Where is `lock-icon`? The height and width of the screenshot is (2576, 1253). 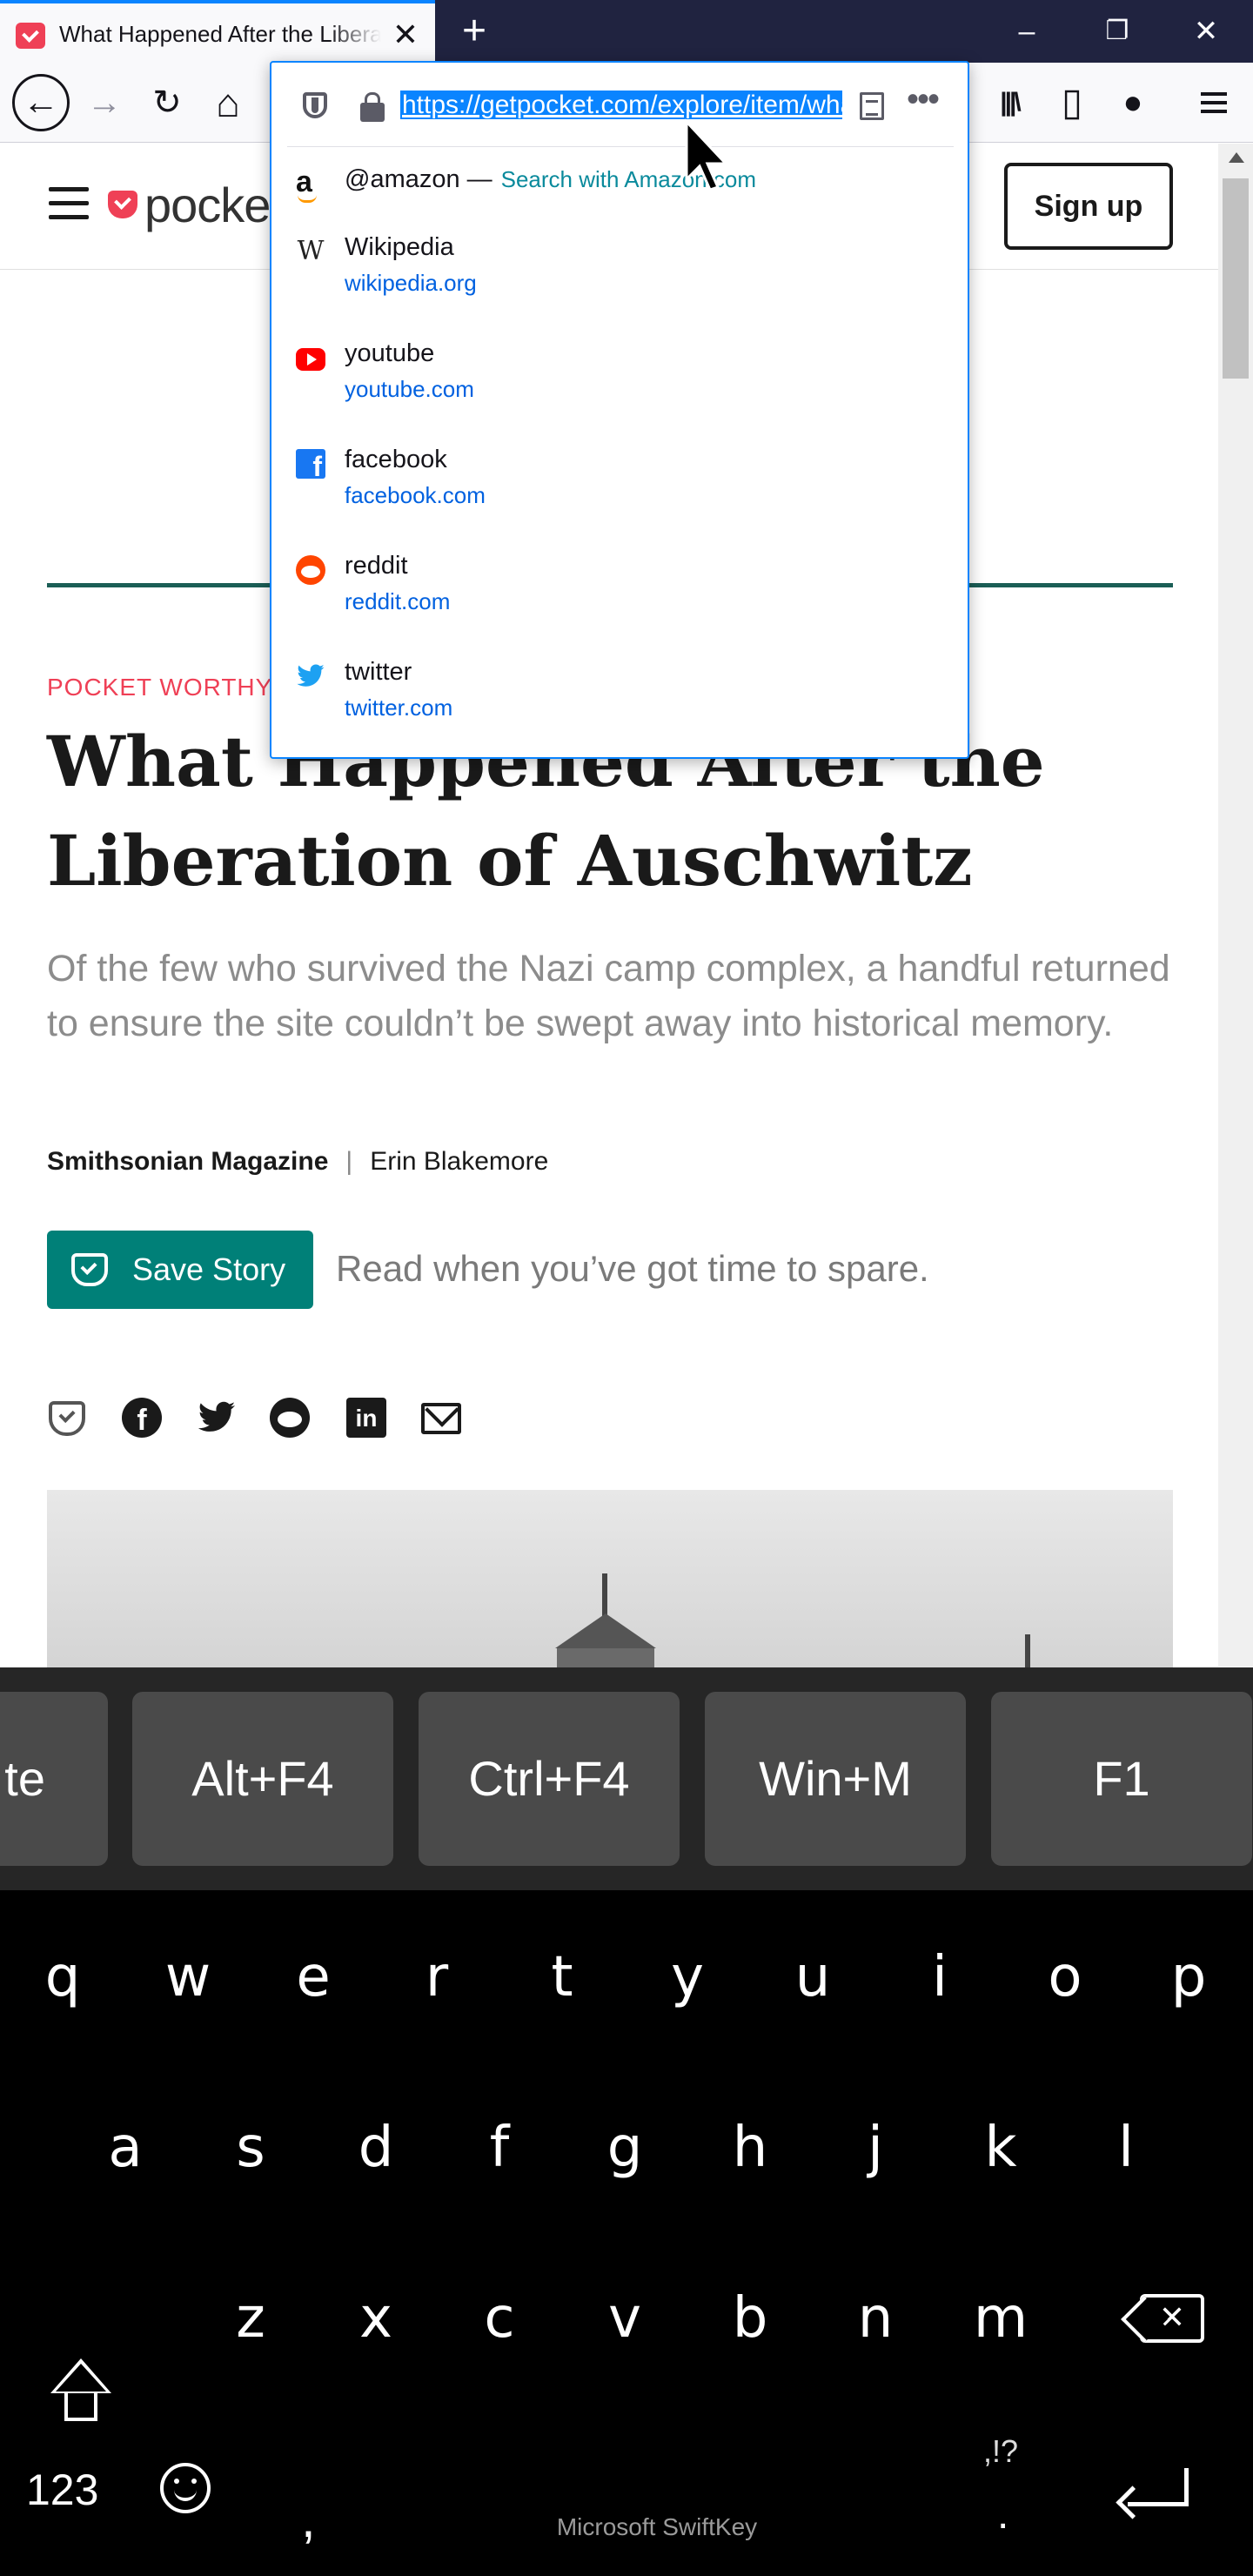
lock-icon is located at coordinates (372, 107).